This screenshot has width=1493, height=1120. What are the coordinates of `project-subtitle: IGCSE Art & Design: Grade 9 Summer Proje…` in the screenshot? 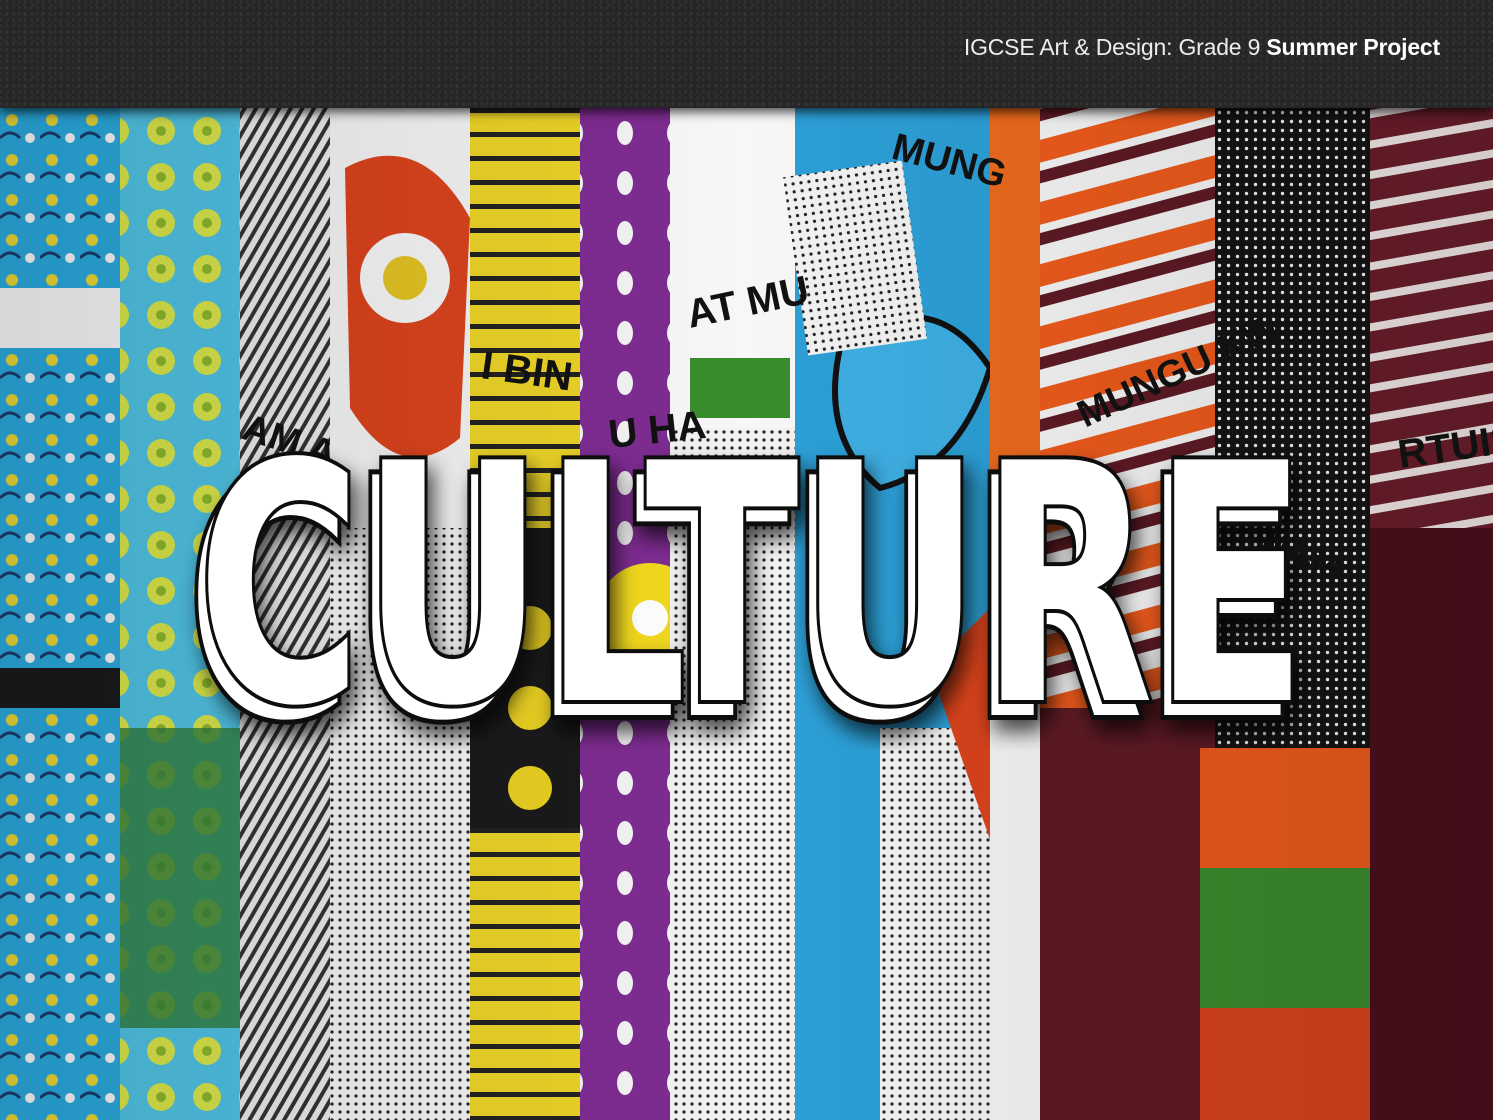 It's located at (1202, 47).